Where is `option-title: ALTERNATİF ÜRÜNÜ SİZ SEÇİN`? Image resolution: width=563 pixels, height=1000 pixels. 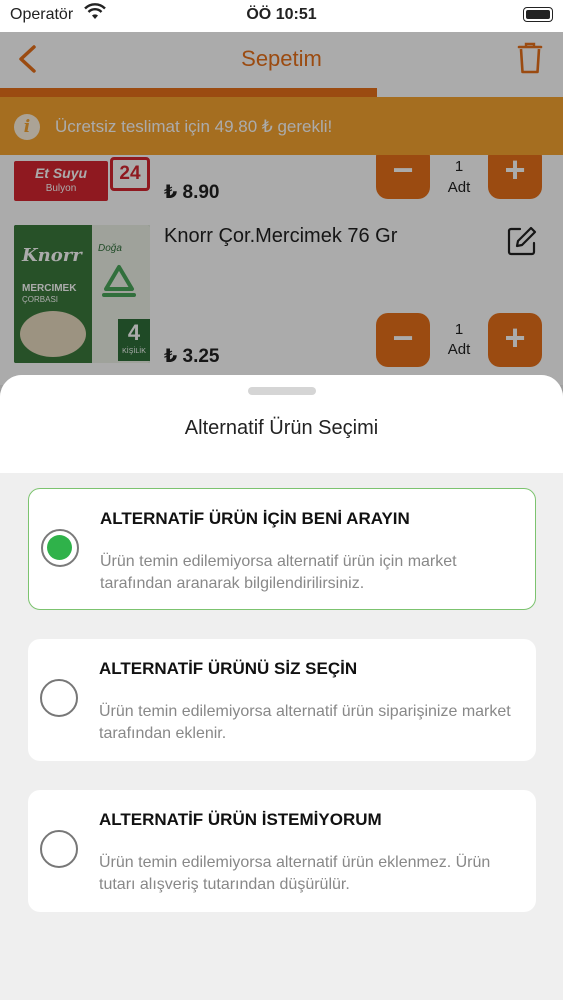
option-title: ALTERNATİF ÜRÜNÜ SİZ SEÇİN is located at coordinates (228, 668).